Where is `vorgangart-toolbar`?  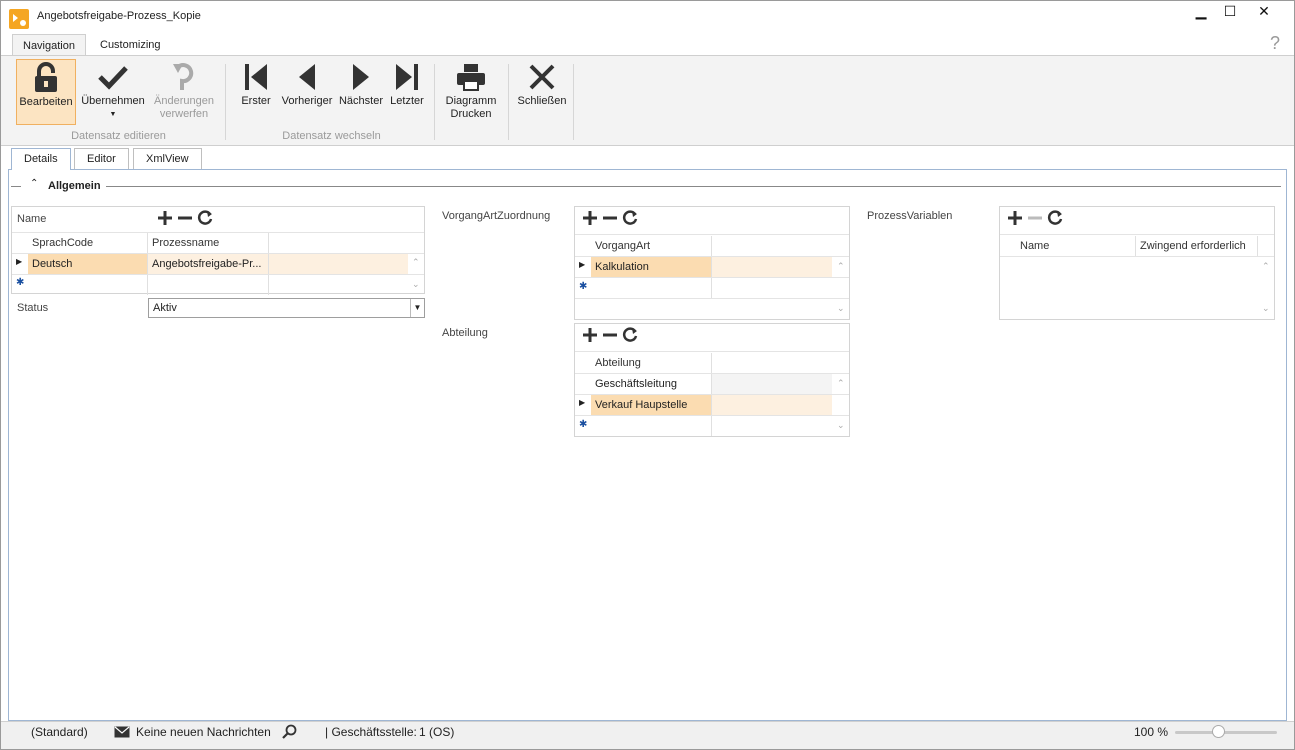 vorgangart-toolbar is located at coordinates (610, 218).